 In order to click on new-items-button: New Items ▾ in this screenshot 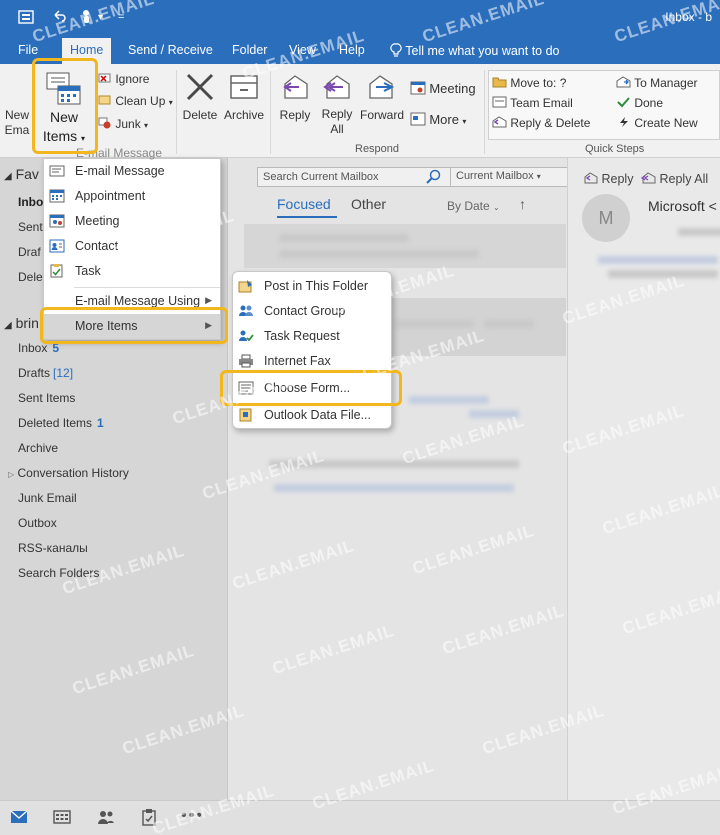, I will do `click(64, 109)`.